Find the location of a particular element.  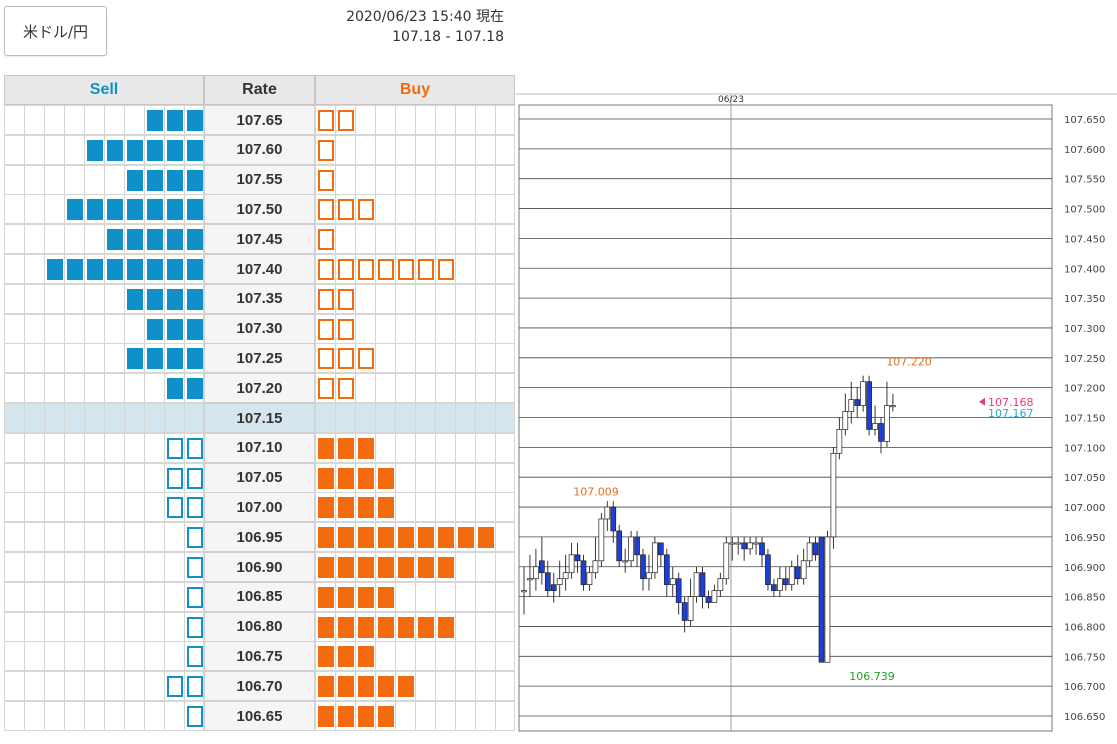

currency-pair-button: 米ドル/円 is located at coordinates (55, 31).